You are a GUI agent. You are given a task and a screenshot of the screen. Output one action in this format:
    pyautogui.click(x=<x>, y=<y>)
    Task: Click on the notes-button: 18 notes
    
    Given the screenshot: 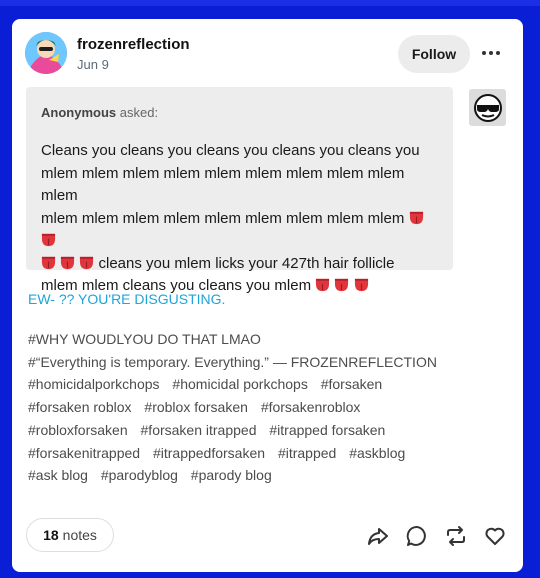 What is the action you would take?
    pyautogui.click(x=70, y=535)
    